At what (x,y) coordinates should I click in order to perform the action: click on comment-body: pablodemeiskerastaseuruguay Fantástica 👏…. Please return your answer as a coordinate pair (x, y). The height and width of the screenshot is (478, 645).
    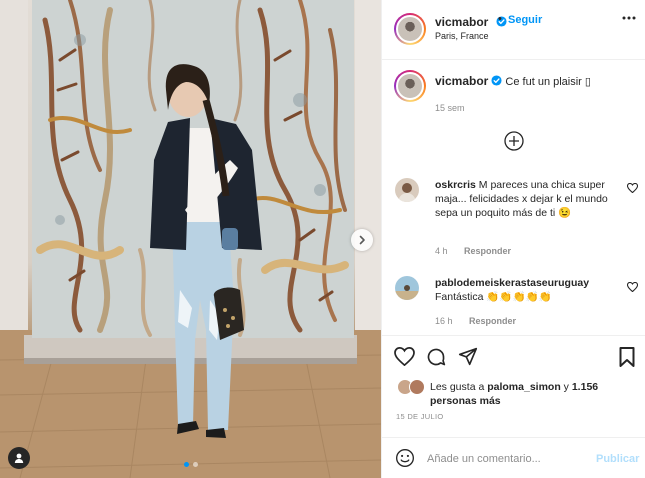
    Looking at the image, I should click on (528, 290).